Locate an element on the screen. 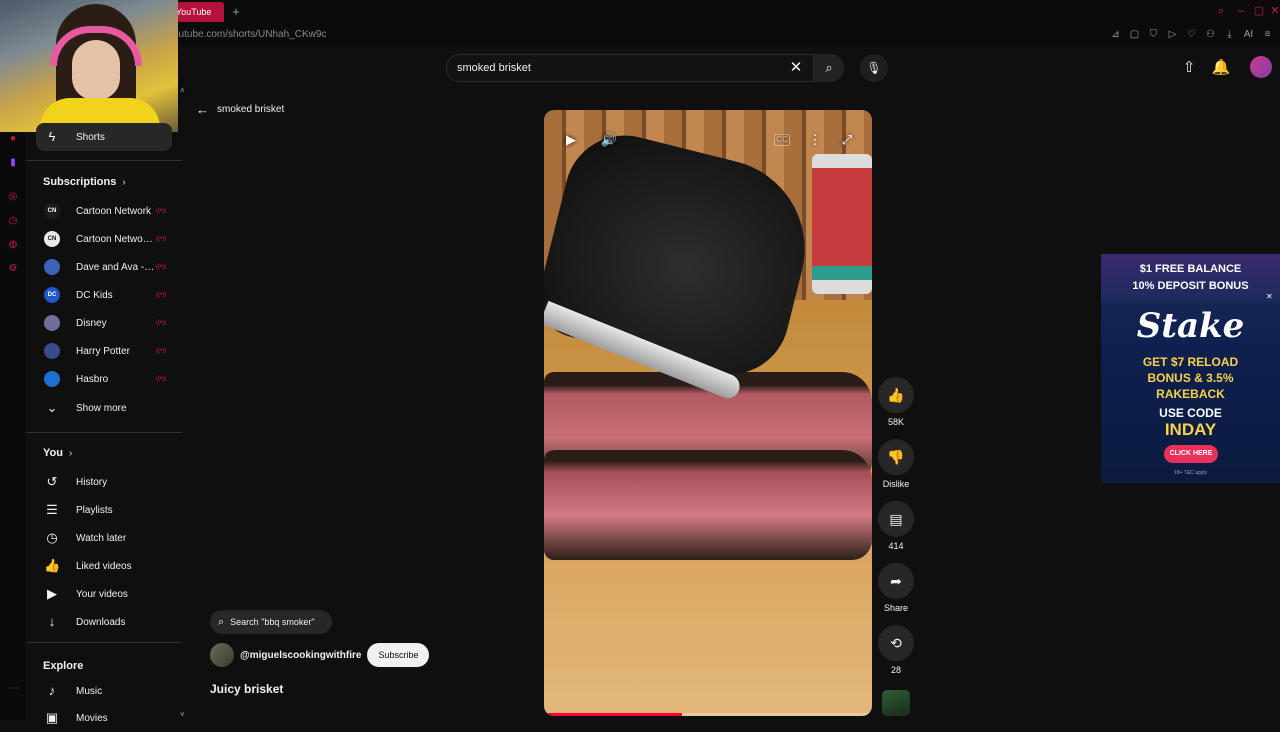 The width and height of the screenshot is (1280, 732). chevron-right-icon: › is located at coordinates (70, 453).